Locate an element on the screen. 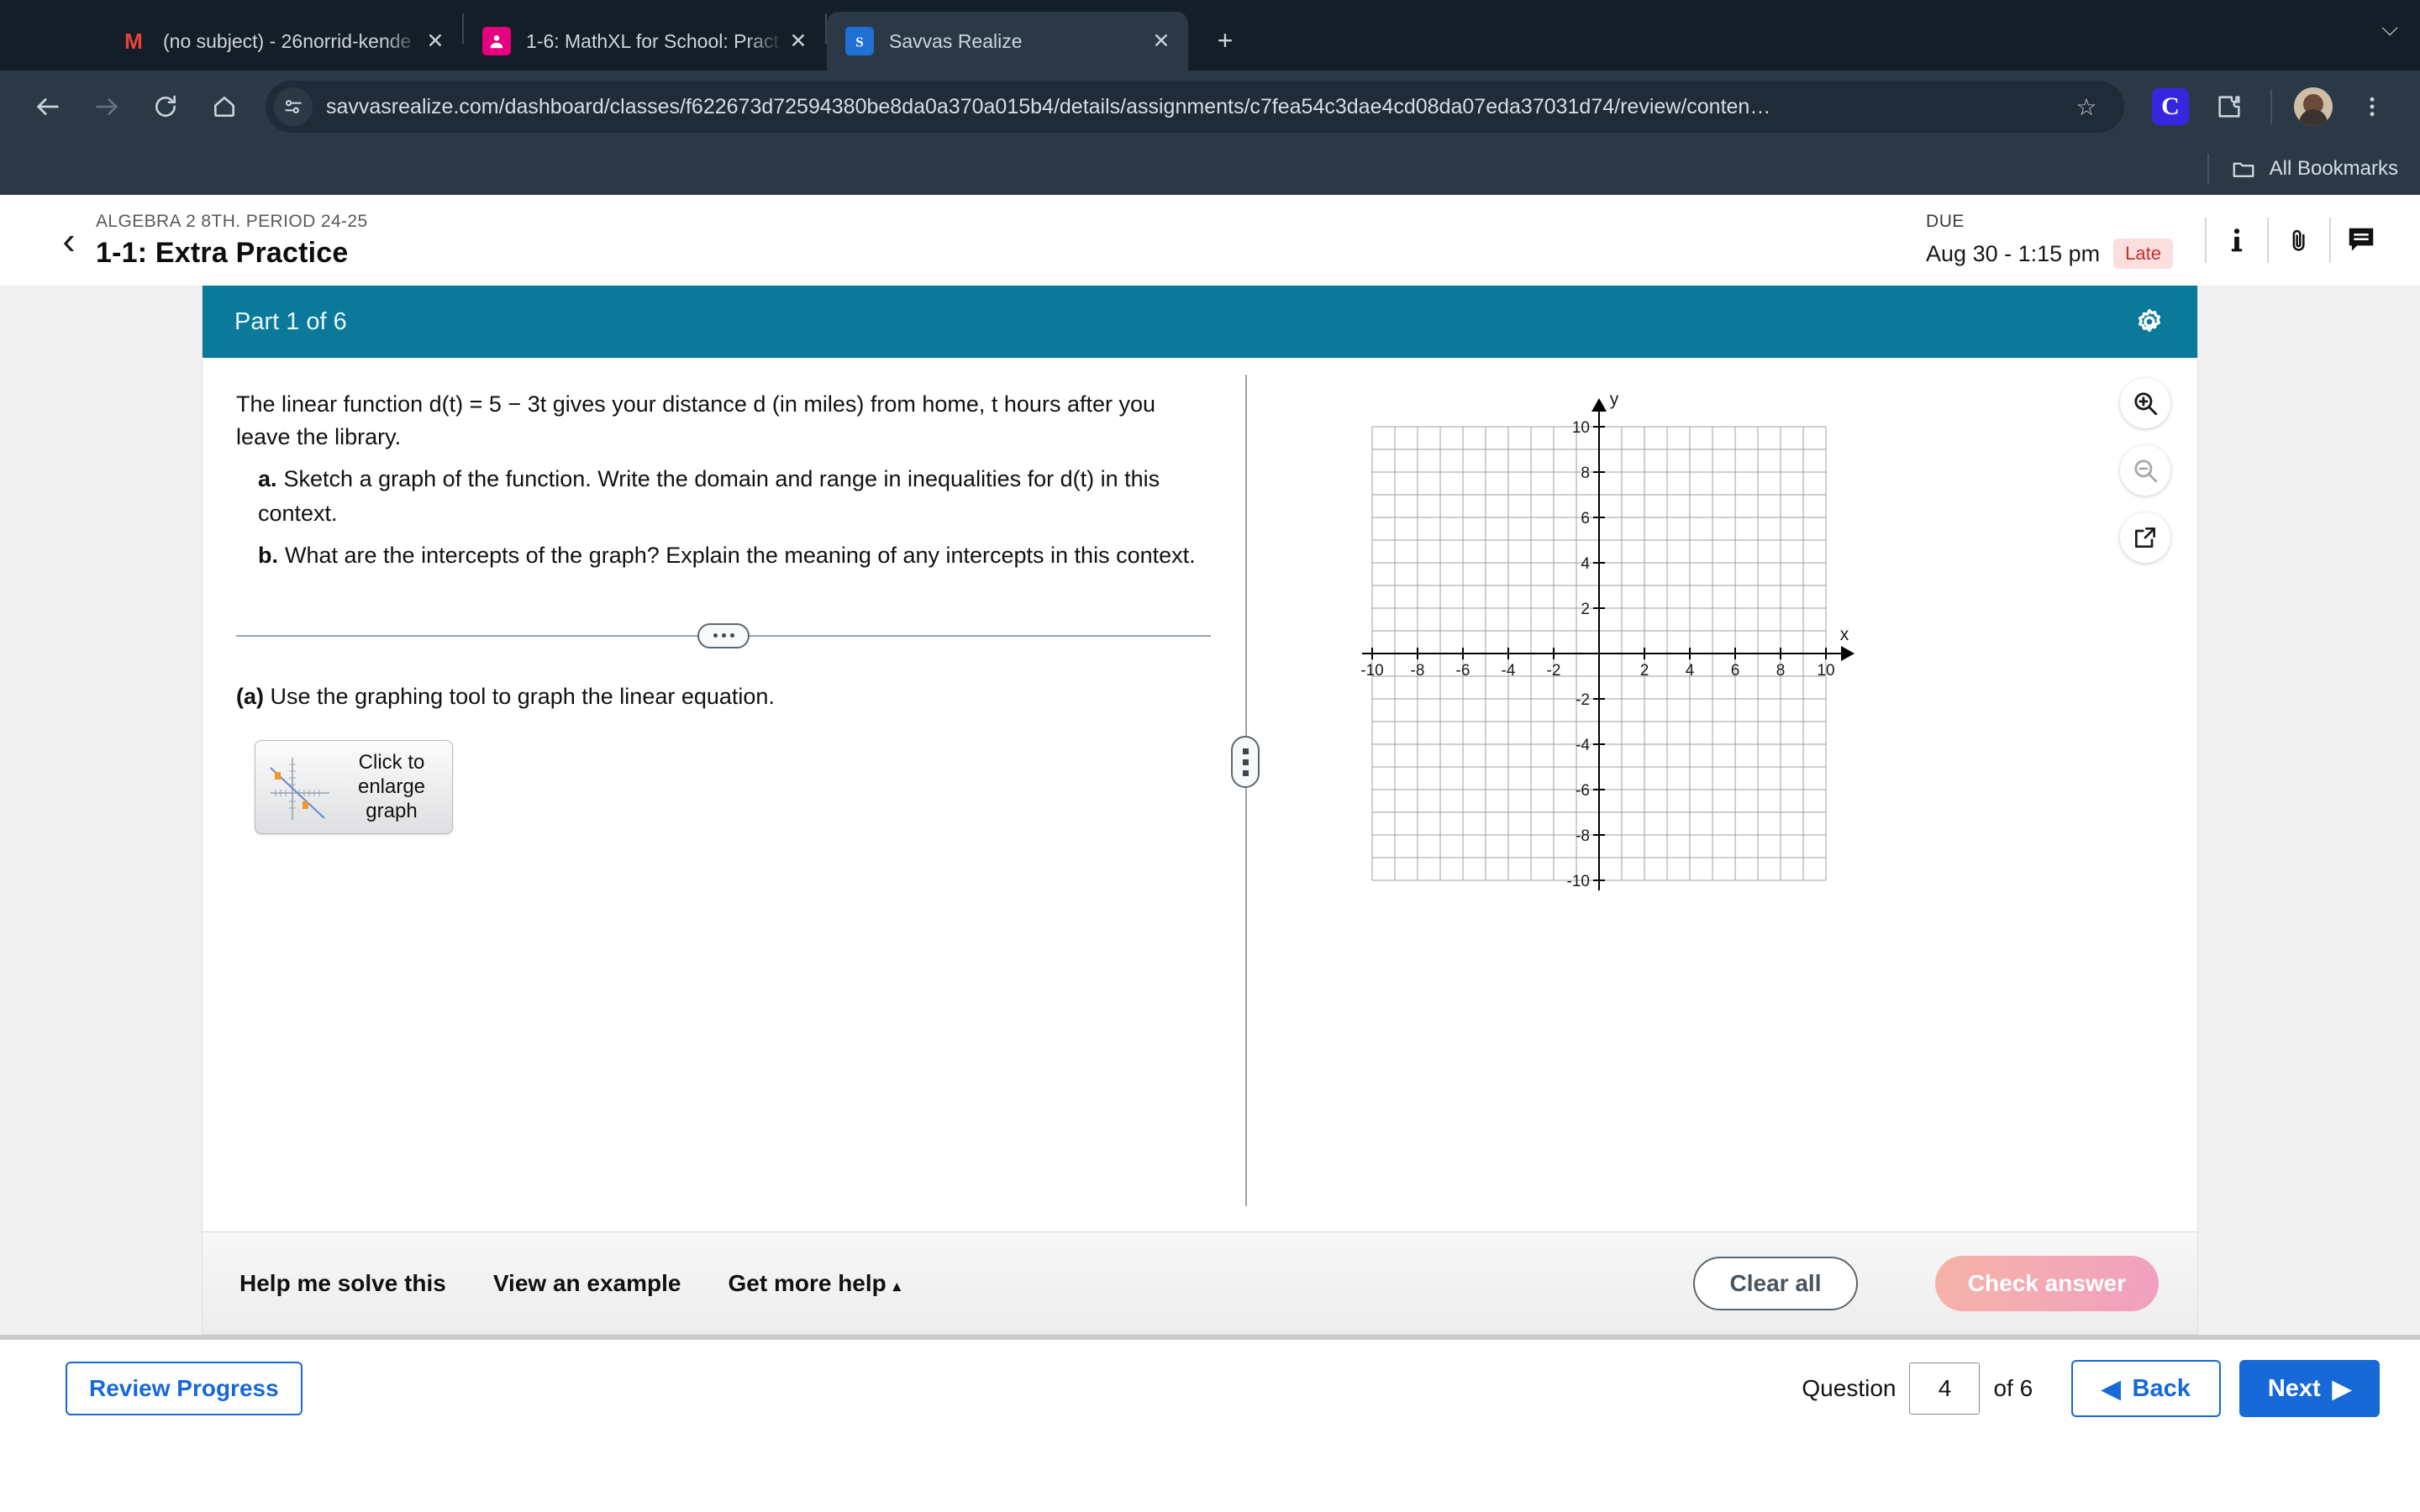 This screenshot has width=2420, height=1512. forward-icon is located at coordinates (107, 107).